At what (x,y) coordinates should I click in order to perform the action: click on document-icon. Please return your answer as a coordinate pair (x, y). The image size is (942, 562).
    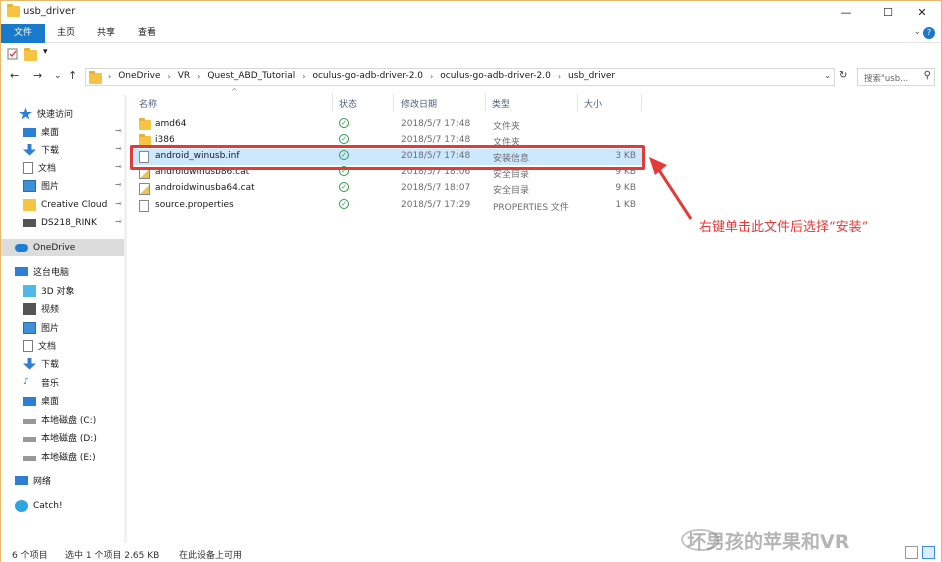
    Looking at the image, I should click on (28, 167).